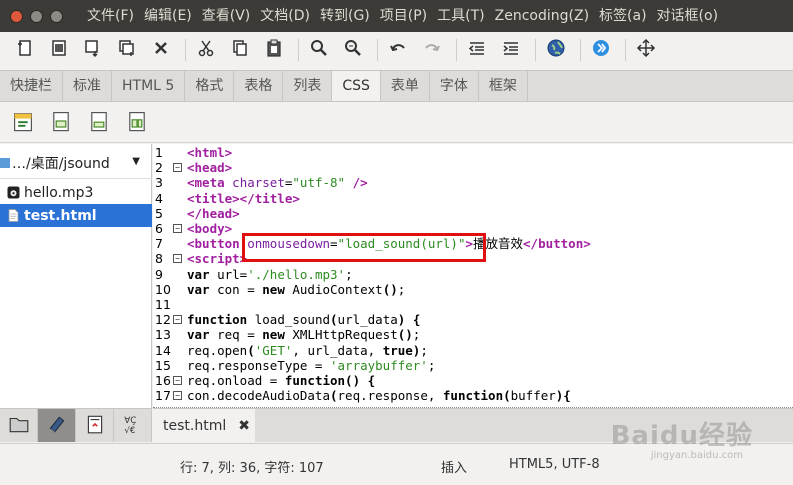 The height and width of the screenshot is (485, 793). I want to click on window-close-button, so click(16, 16).